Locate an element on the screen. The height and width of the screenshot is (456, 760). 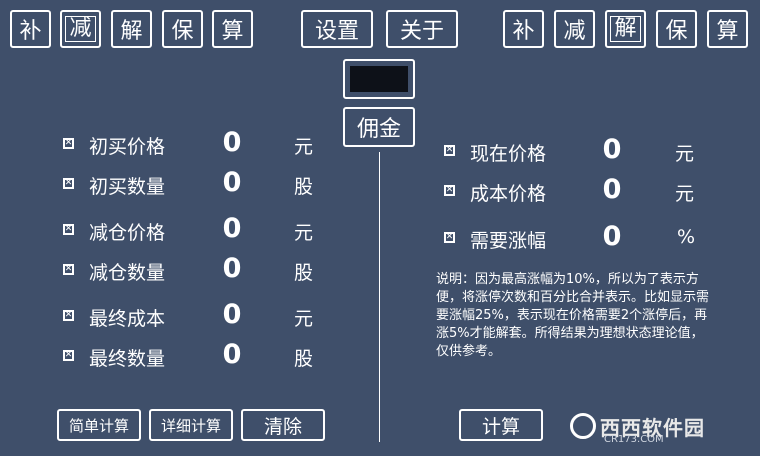
row-label: 成本价格 is located at coordinates (508, 194).